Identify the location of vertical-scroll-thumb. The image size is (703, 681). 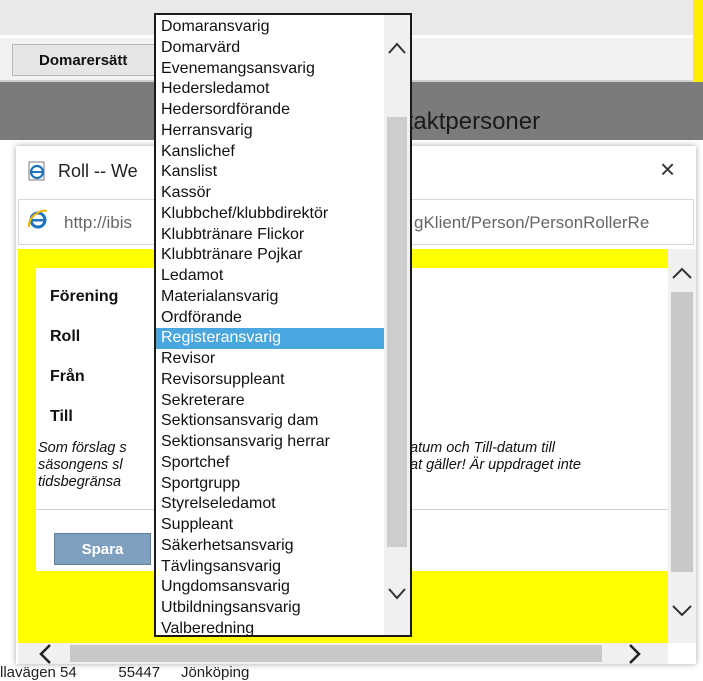
(682, 432).